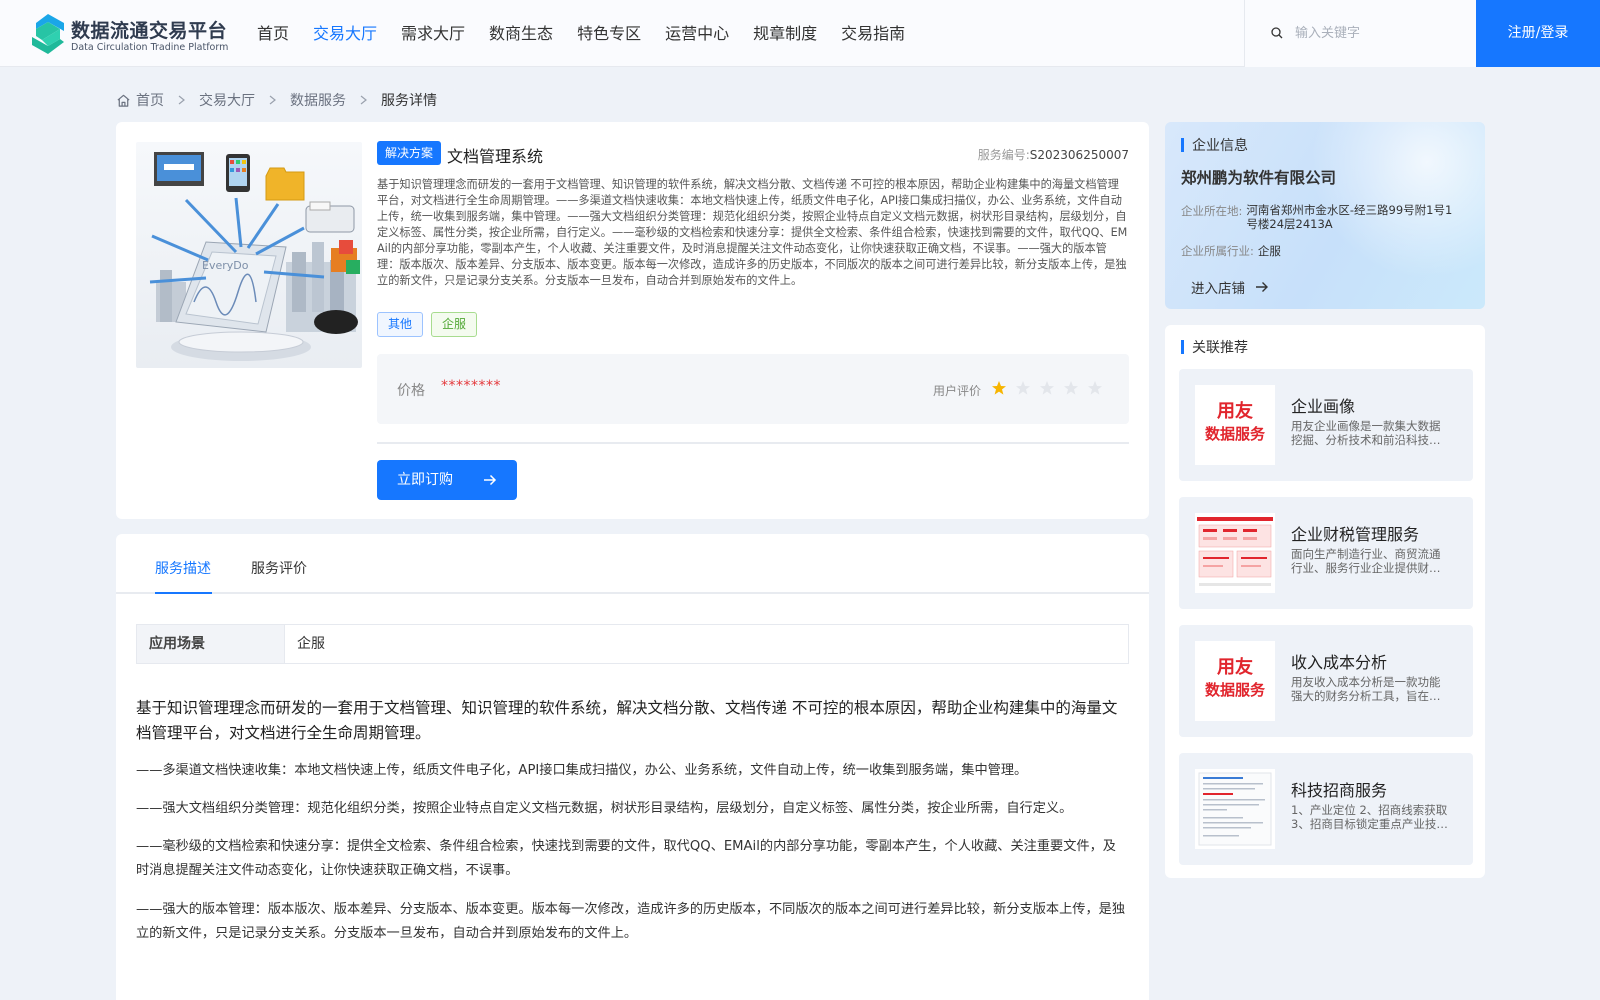 The height and width of the screenshot is (1000, 1600). I want to click on logo-title: 数据流通交易平台, so click(149, 31).